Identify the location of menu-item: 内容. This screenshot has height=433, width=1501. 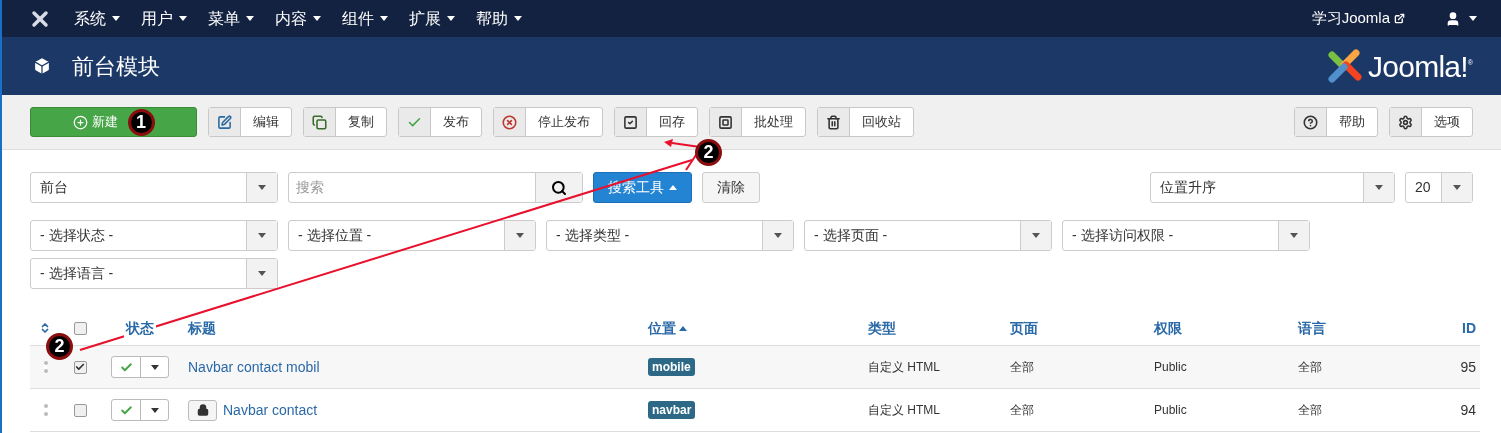
(298, 18).